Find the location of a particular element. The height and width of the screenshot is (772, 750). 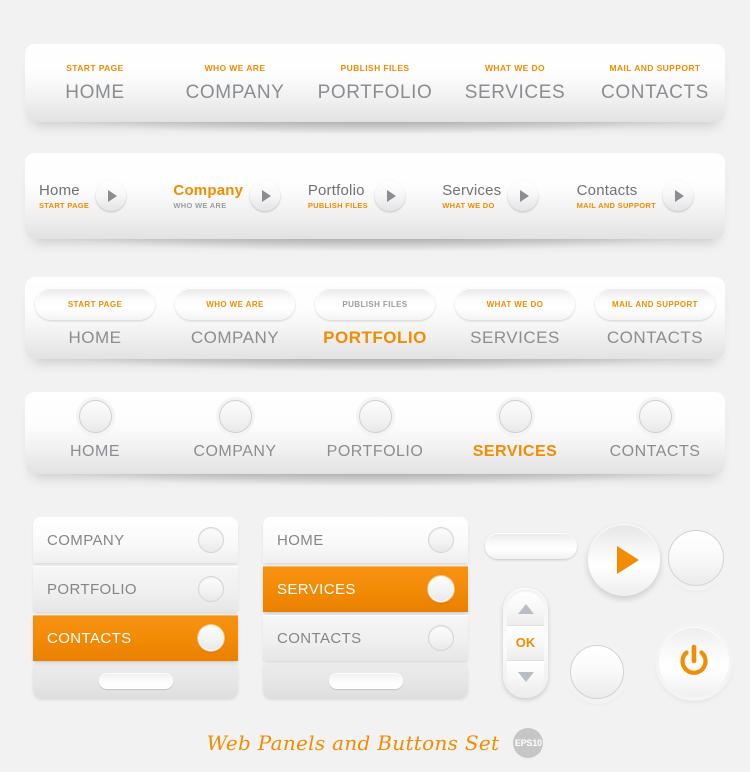

nav-item-contacts: Contacts MAIL AND SUPPORT is located at coordinates (644, 196).